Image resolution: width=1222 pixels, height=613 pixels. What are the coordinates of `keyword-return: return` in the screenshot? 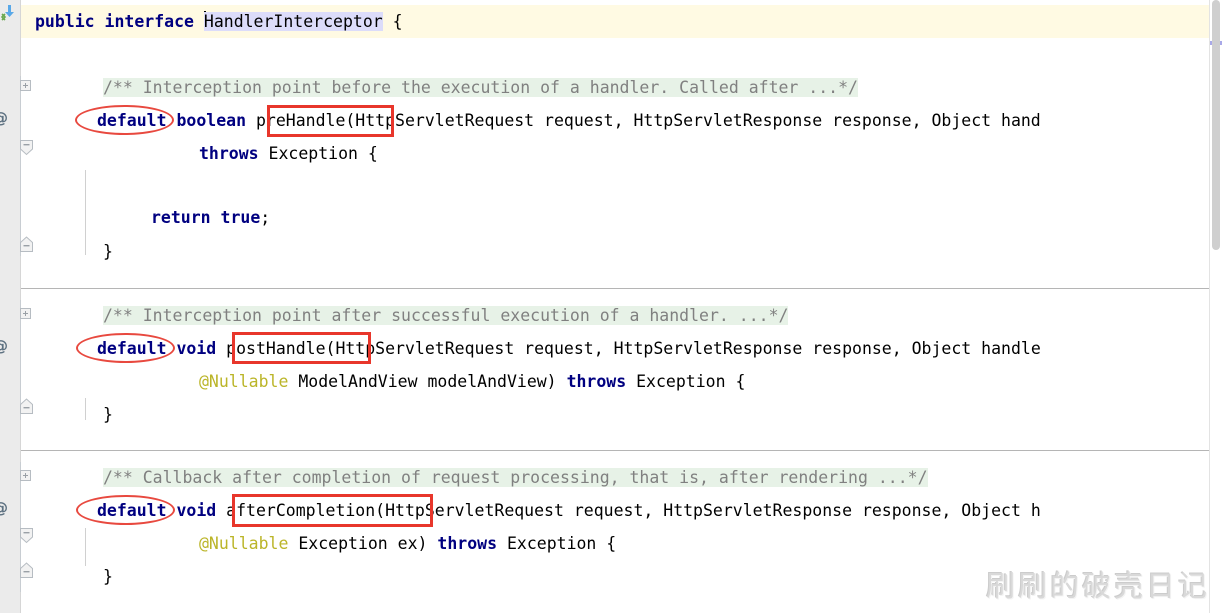 It's located at (181, 217).